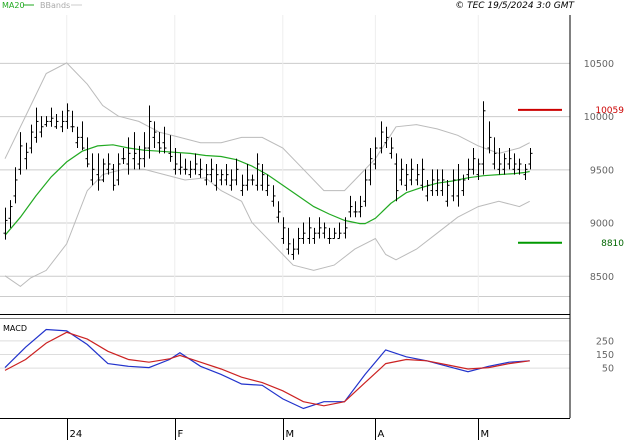 Image resolution: width=627 pixels, height=444 pixels. What do you see at coordinates (13, 5) in the screenshot?
I see `ma20-legend-label: MA20` at bounding box center [13, 5].